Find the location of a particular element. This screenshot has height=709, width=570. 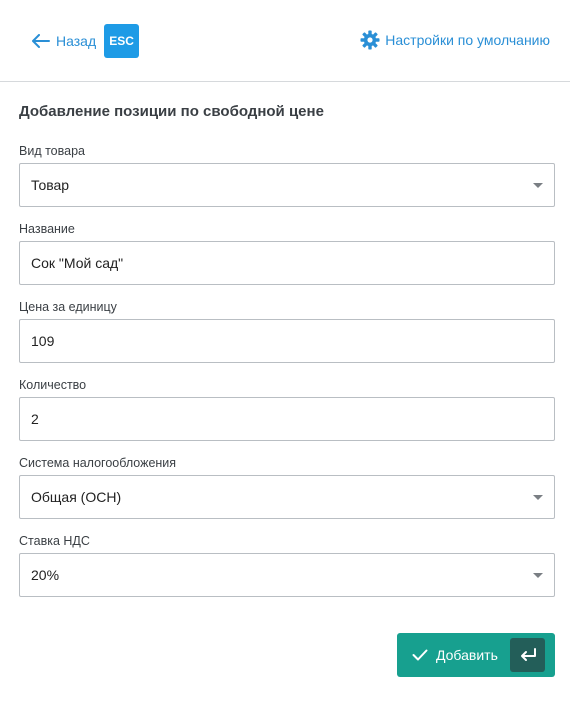

tax-system-label: Система налогообложения is located at coordinates (98, 463).